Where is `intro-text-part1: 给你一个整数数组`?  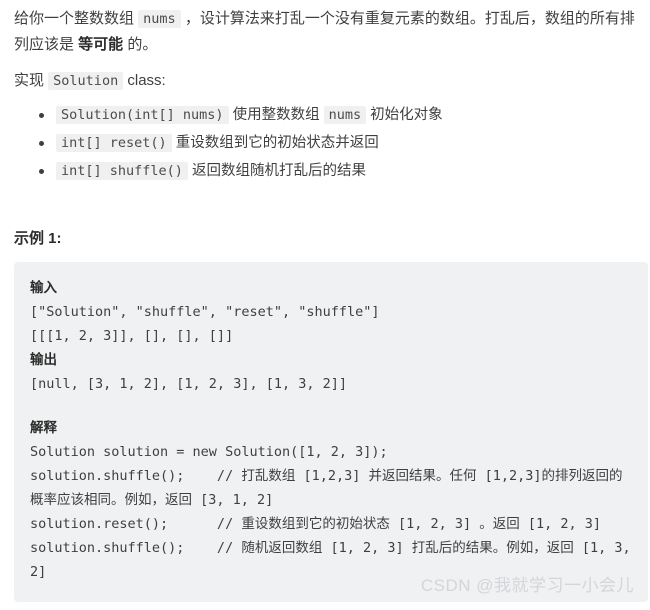 intro-text-part1: 给你一个整数数组 is located at coordinates (76, 18).